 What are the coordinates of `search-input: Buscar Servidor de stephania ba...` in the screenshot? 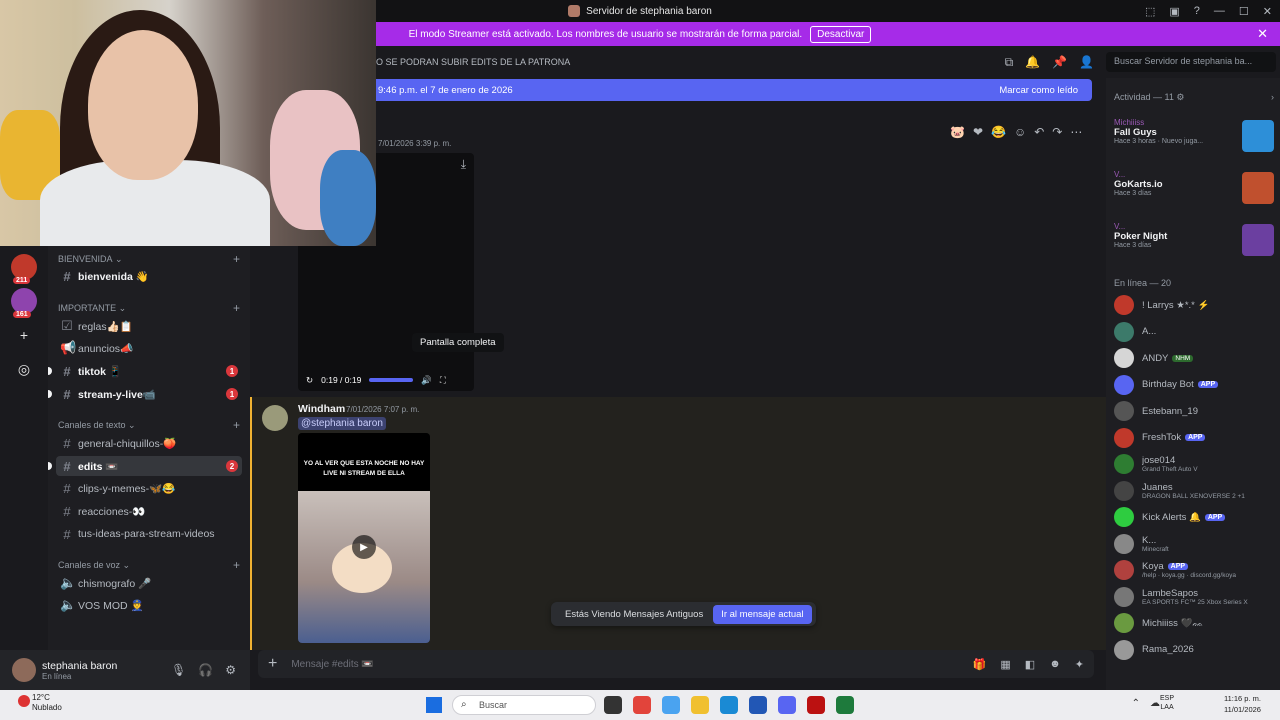 It's located at (1191, 62).